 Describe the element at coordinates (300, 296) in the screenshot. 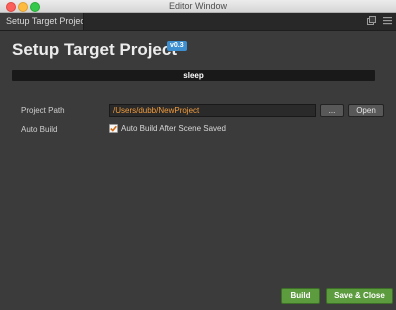

I see `build-button: Build` at that location.